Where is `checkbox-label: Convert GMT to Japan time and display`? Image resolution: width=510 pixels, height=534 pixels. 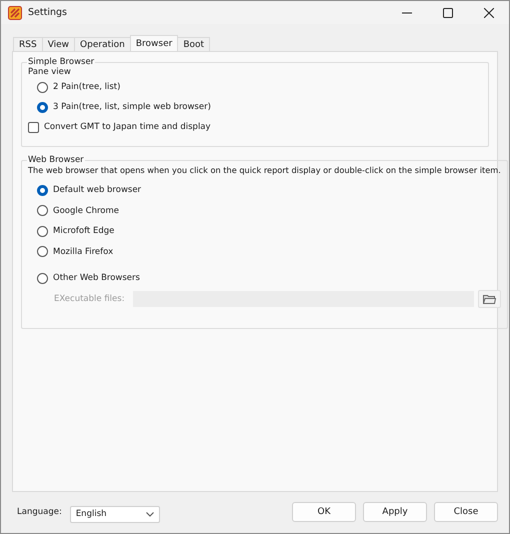
checkbox-label: Convert GMT to Japan time and display is located at coordinates (127, 127).